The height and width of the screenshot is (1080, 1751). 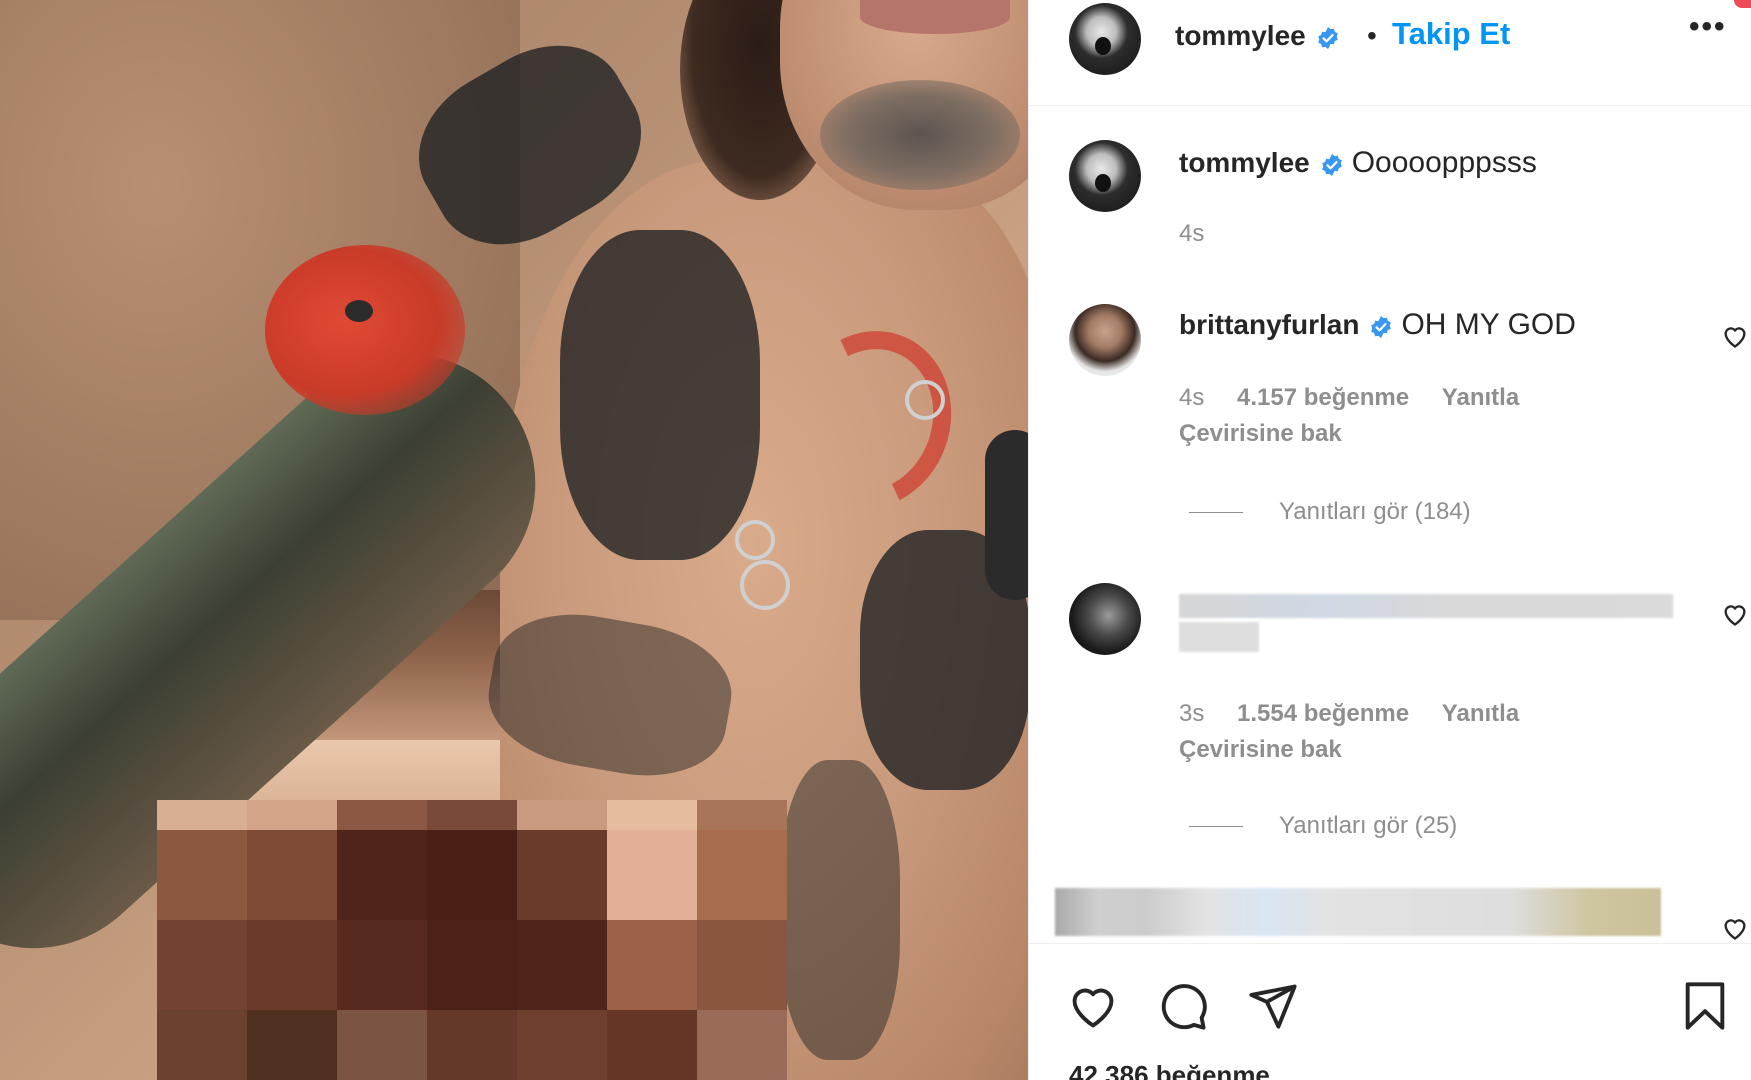 I want to click on photo-dark-shape, so click(x=1006, y=515).